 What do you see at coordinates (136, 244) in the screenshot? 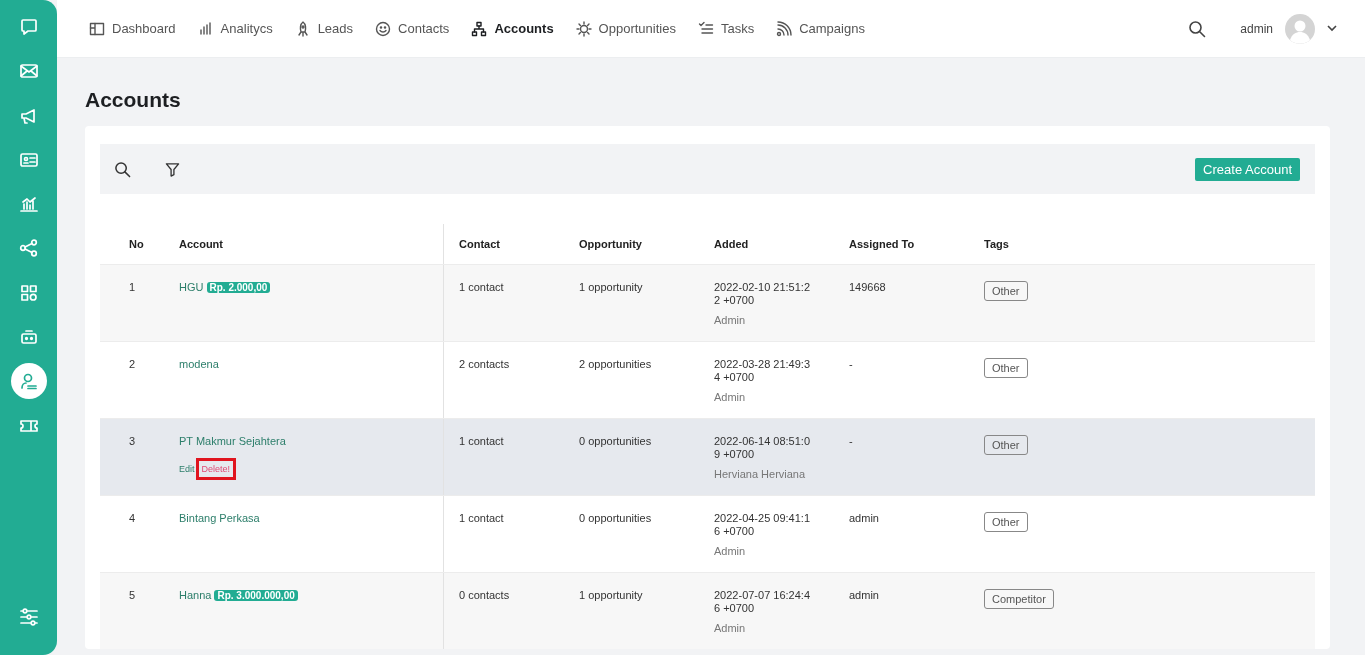
I see `column-header: No` at bounding box center [136, 244].